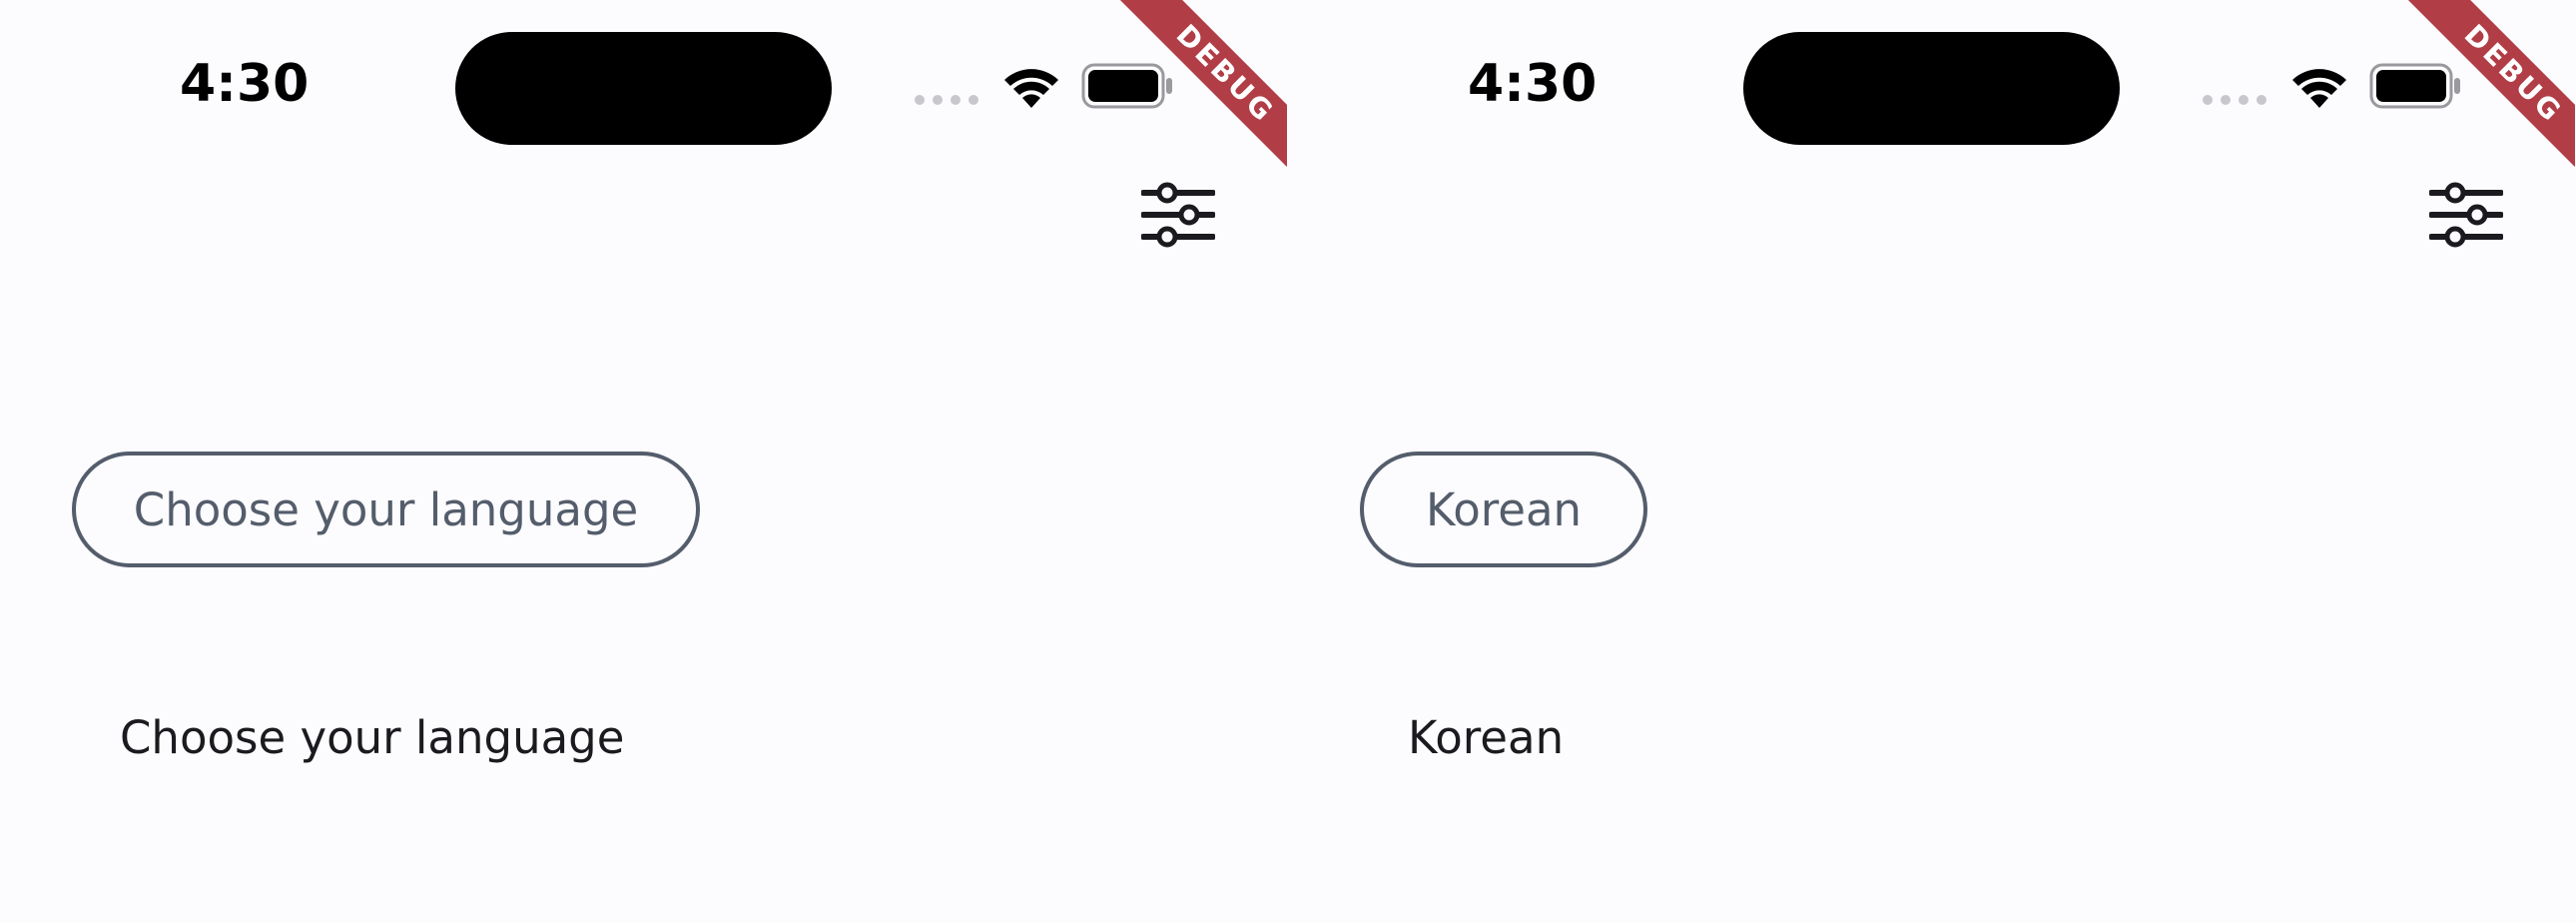 This screenshot has height=922, width=2576. Describe the element at coordinates (386, 509) in the screenshot. I see `choose-language-button: Choose your language` at that location.